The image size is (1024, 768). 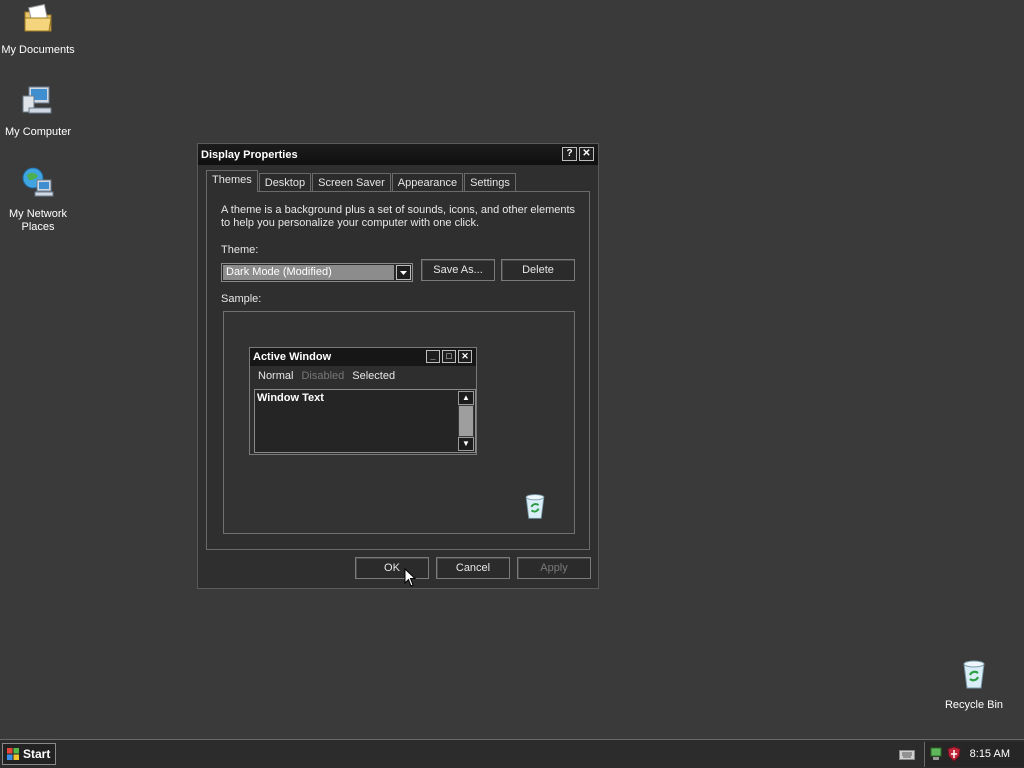 What do you see at coordinates (398, 154) in the screenshot?
I see `dialog-titlebar: Display Properties ? ✕` at bounding box center [398, 154].